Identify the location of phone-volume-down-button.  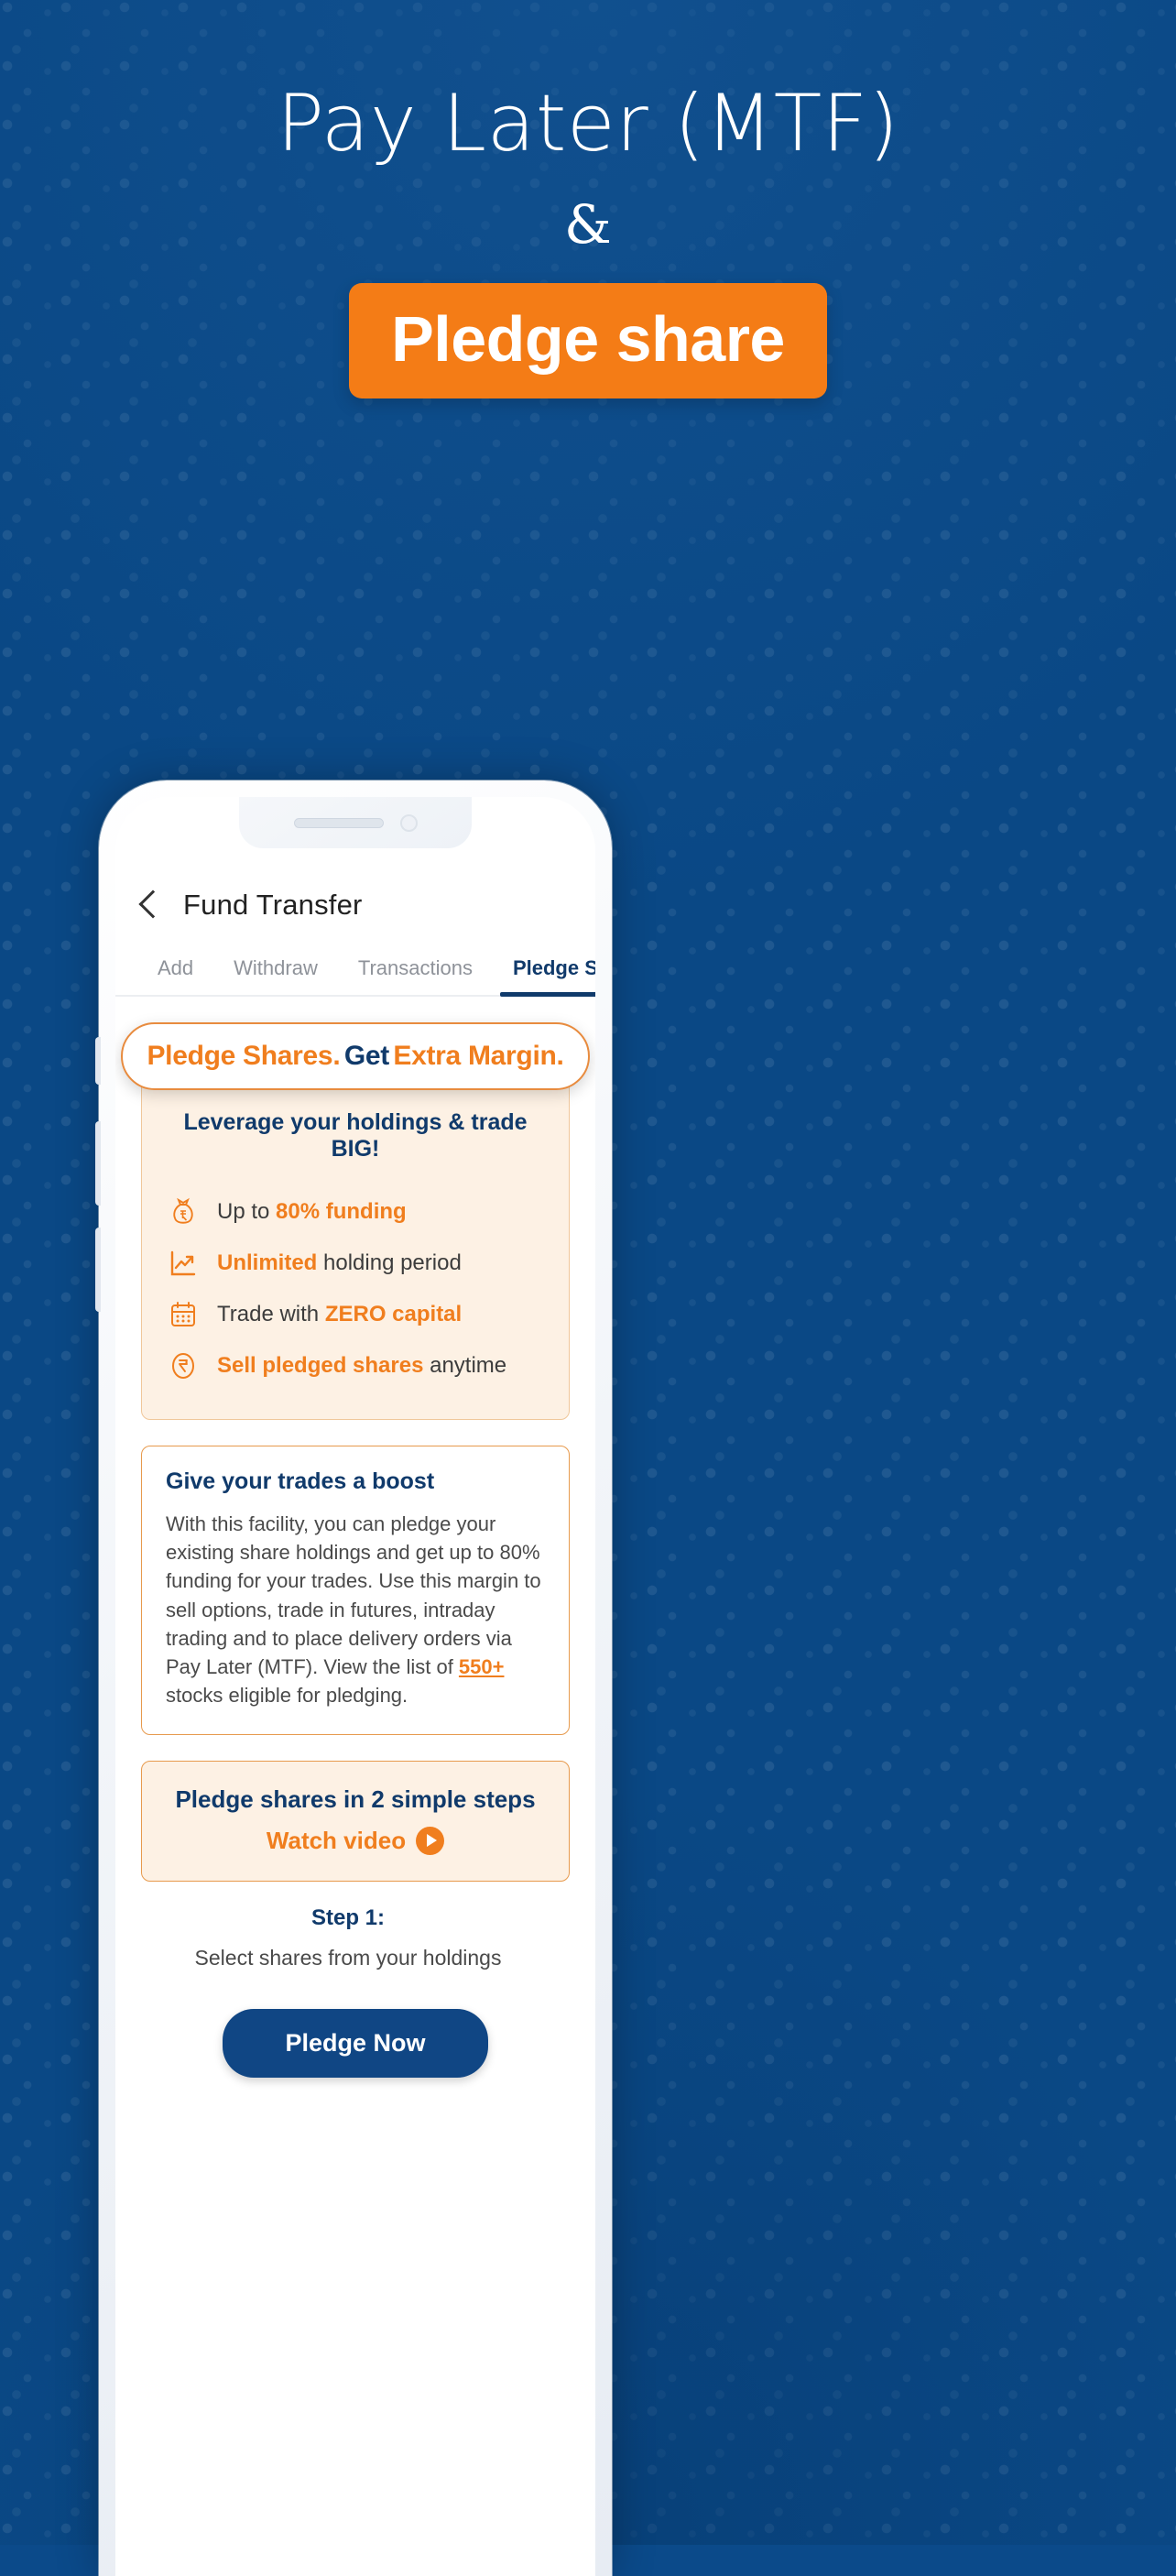
(98, 1270).